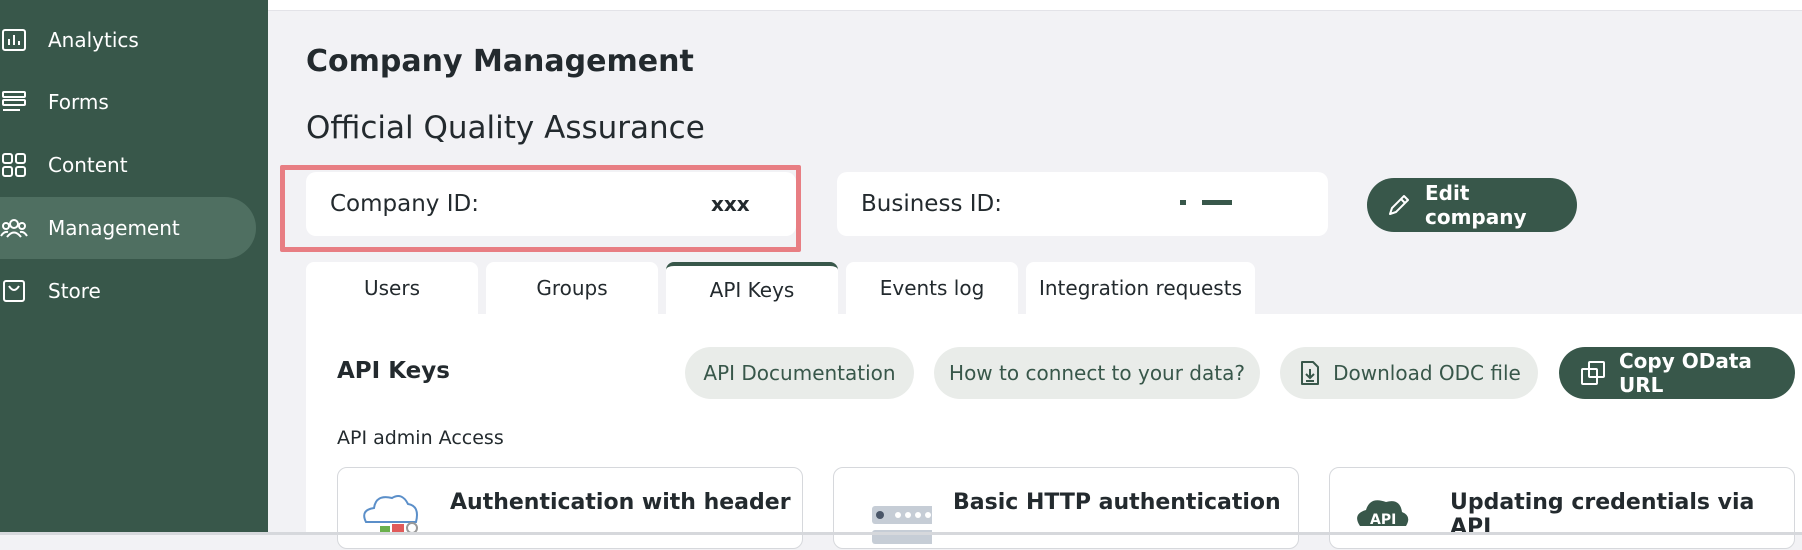 Image resolution: width=1802 pixels, height=550 pixels. I want to click on sidebar-item-label: Content, so click(88, 165).